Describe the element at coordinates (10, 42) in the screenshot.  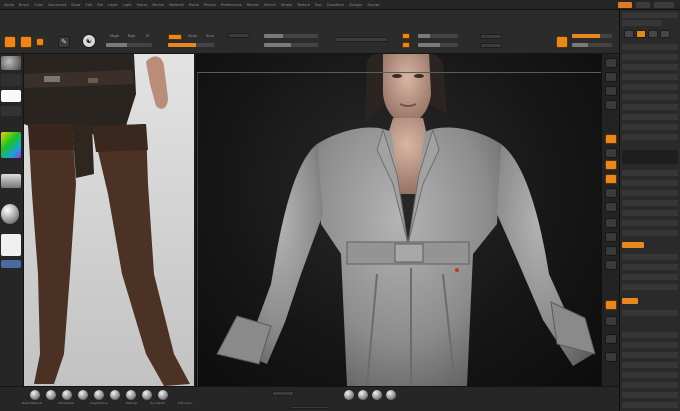
I see `projection-master-button` at that location.